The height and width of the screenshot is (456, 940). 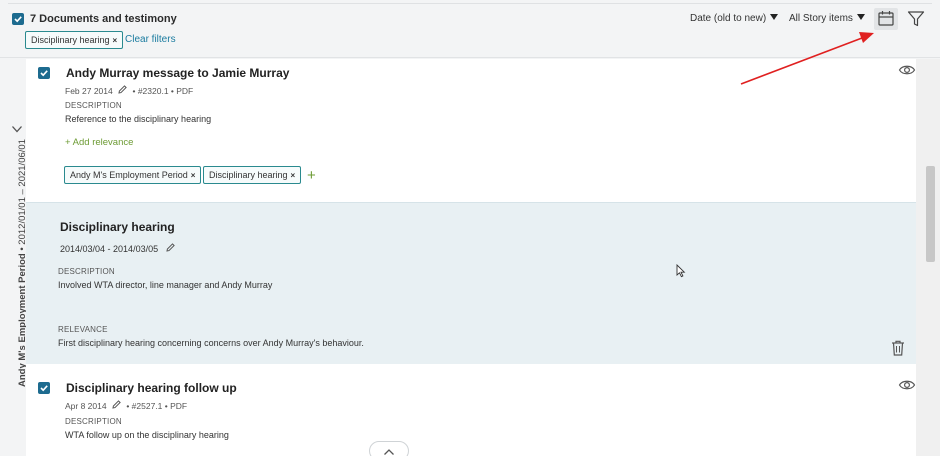 I want to click on annotation-arrow, so click(x=807, y=58).